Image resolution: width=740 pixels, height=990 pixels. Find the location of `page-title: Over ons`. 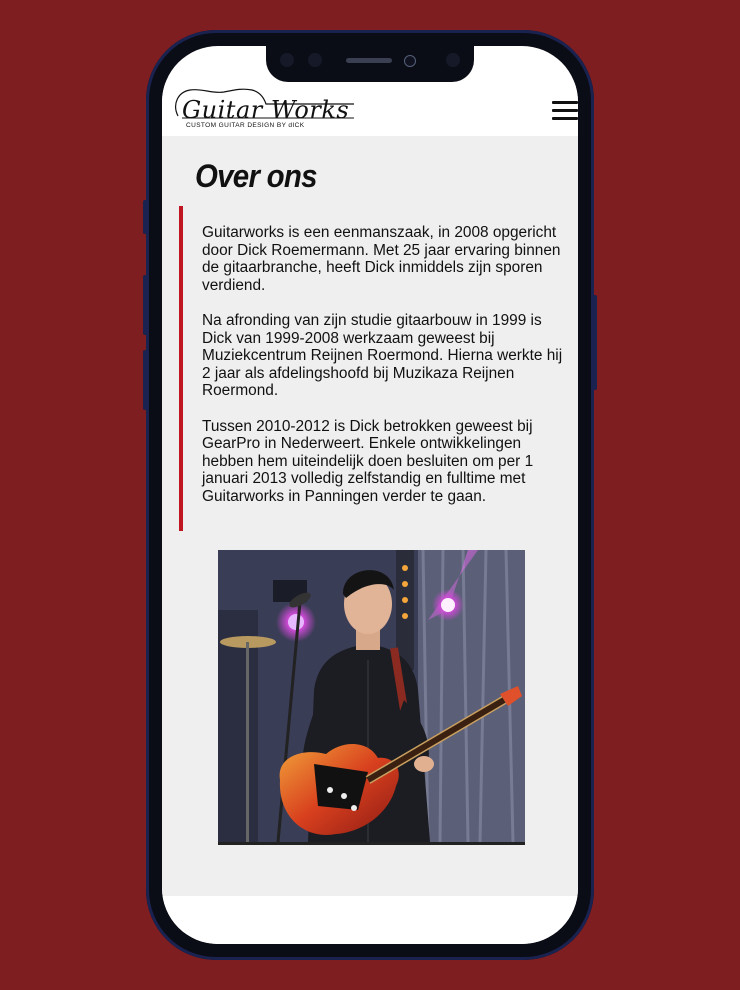

page-title: Over ons is located at coordinates (256, 176).